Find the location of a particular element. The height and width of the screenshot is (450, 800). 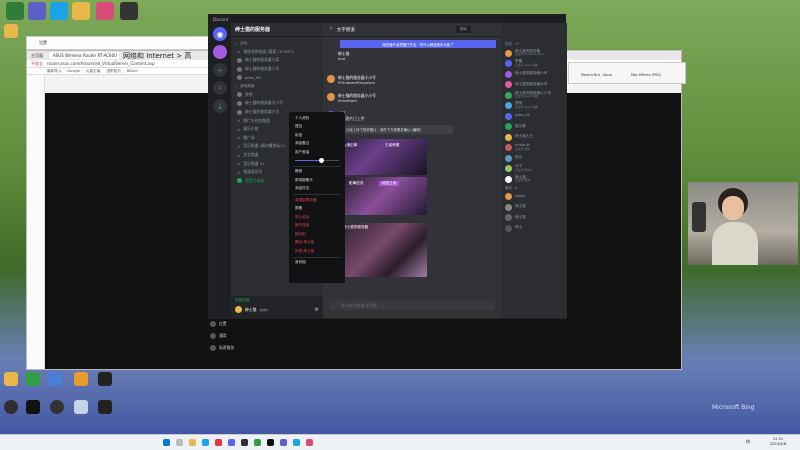

arrow-app-icon is located at coordinates (57, 407).